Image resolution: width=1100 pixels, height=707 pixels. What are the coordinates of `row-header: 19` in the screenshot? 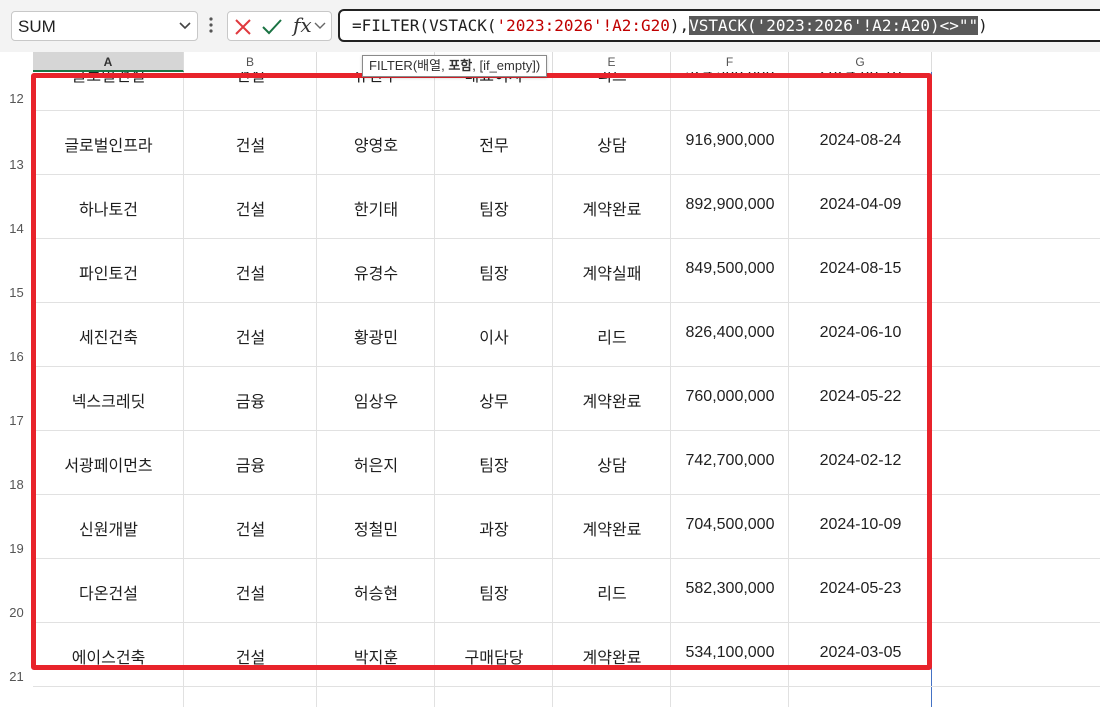 It's located at (16, 548).